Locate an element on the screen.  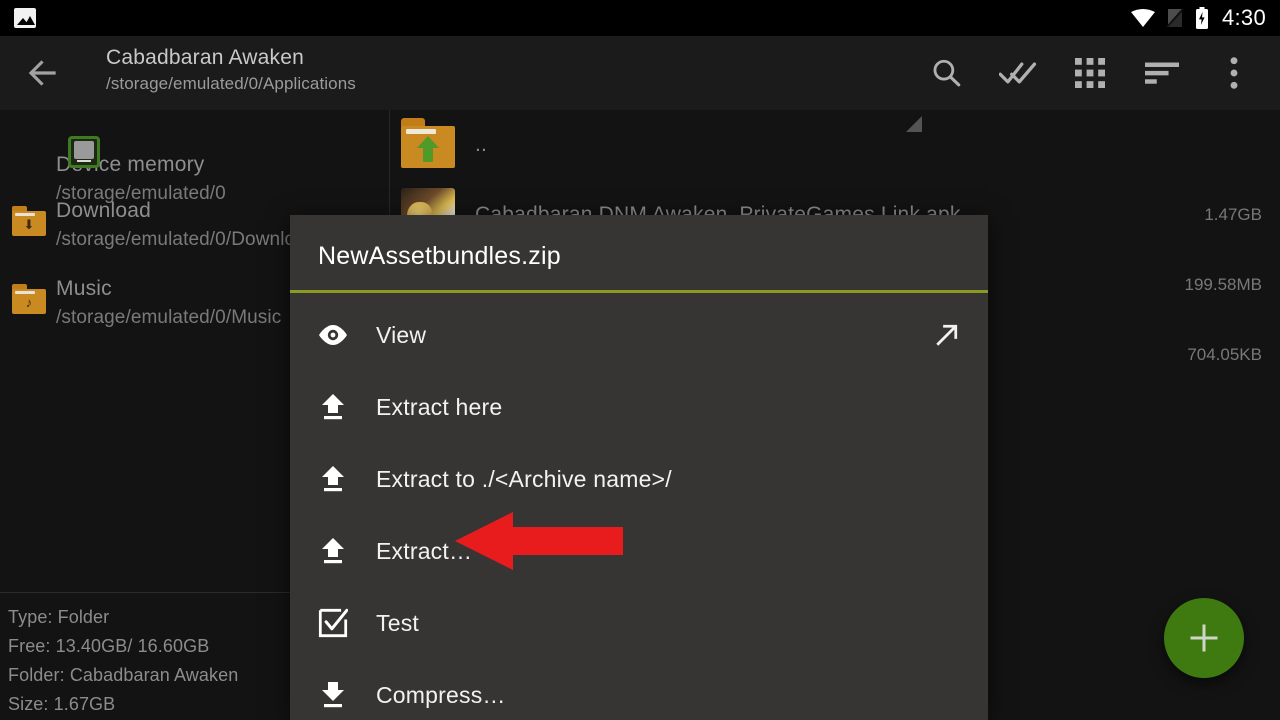
music-folder-icon: ♪ is located at coordinates (29, 300).